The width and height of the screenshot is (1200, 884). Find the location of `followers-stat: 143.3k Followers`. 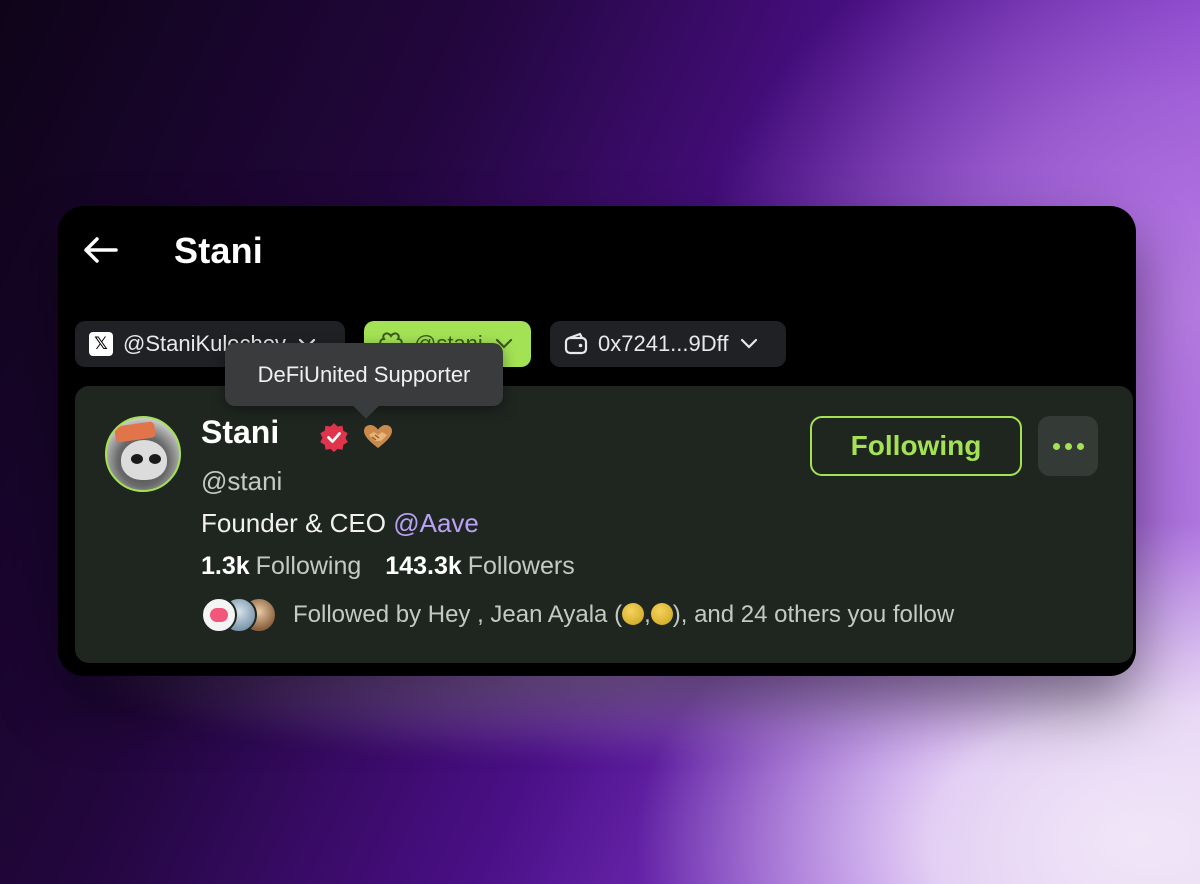

followers-stat: 143.3k Followers is located at coordinates (479, 566).